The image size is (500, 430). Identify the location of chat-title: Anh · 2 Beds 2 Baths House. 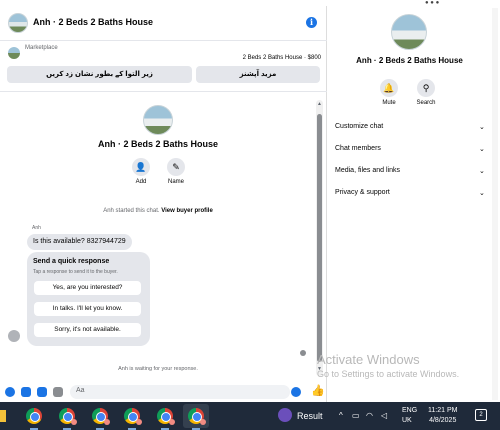
(93, 22).